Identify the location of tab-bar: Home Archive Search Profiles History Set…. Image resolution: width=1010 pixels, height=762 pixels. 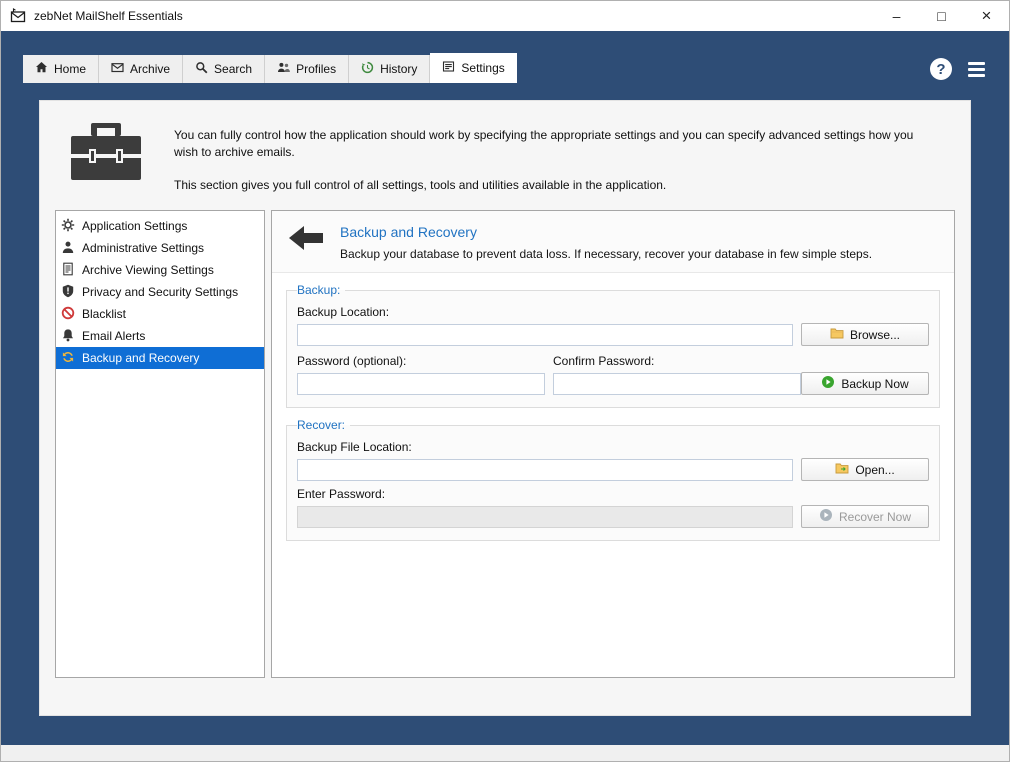
(504, 68).